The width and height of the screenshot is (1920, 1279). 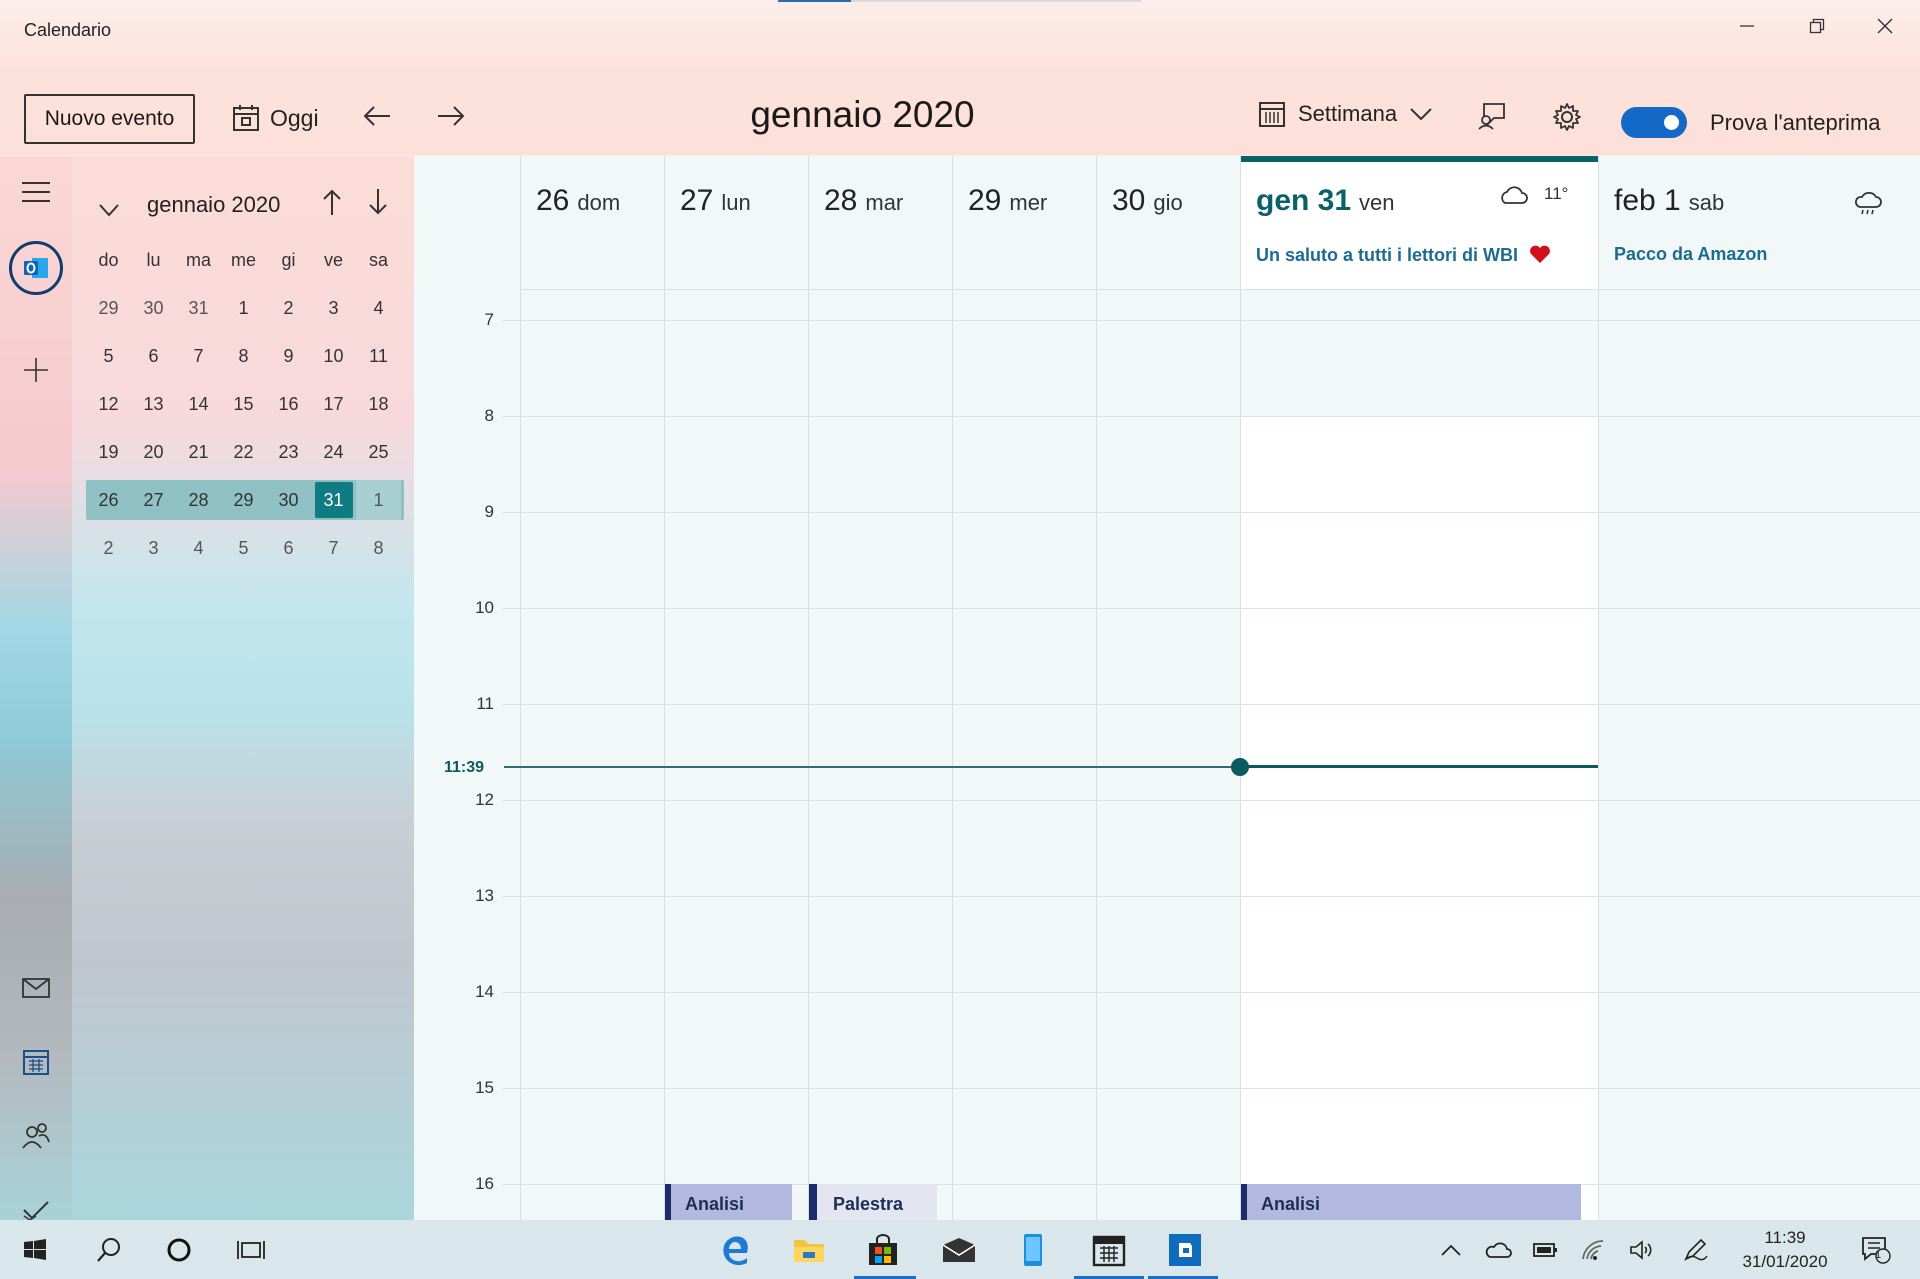 What do you see at coordinates (36, 1136) in the screenshot?
I see `people-button` at bounding box center [36, 1136].